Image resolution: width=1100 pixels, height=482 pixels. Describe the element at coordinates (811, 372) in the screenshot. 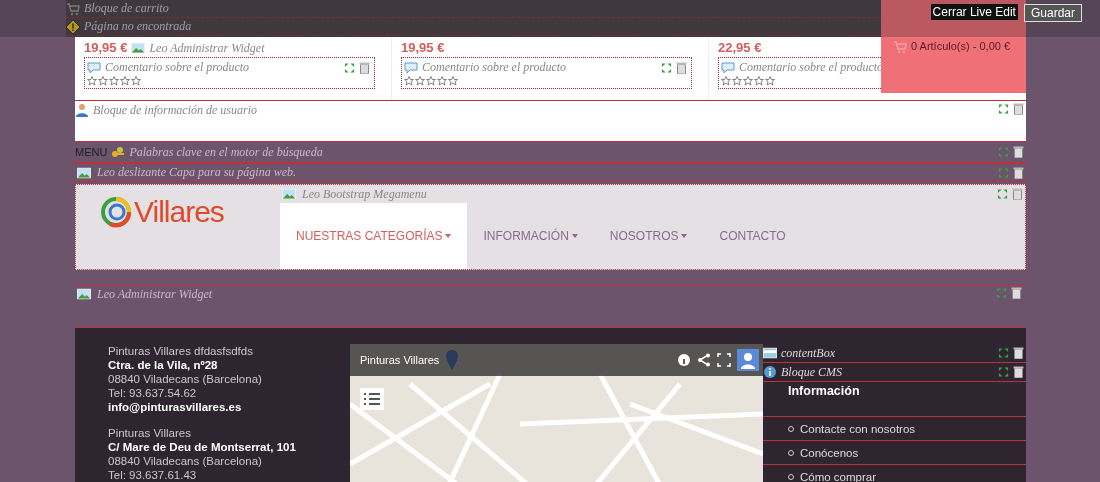

I see `module-label: Bloque CMS` at that location.